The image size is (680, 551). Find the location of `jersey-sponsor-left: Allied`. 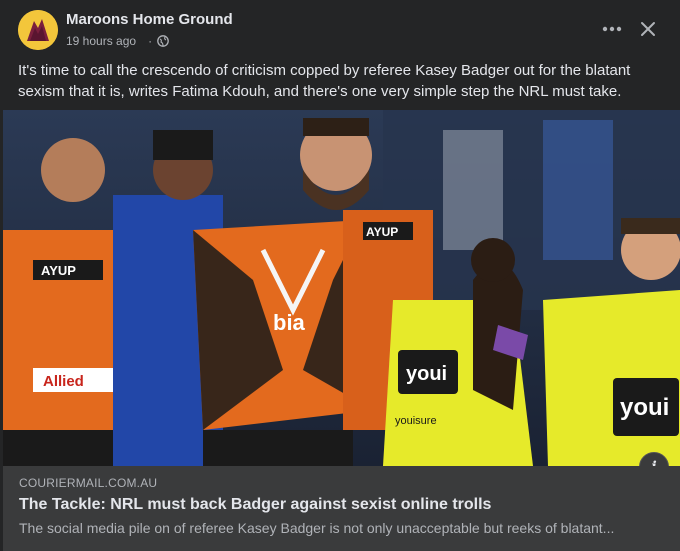

jersey-sponsor-left: Allied is located at coordinates (63, 381).